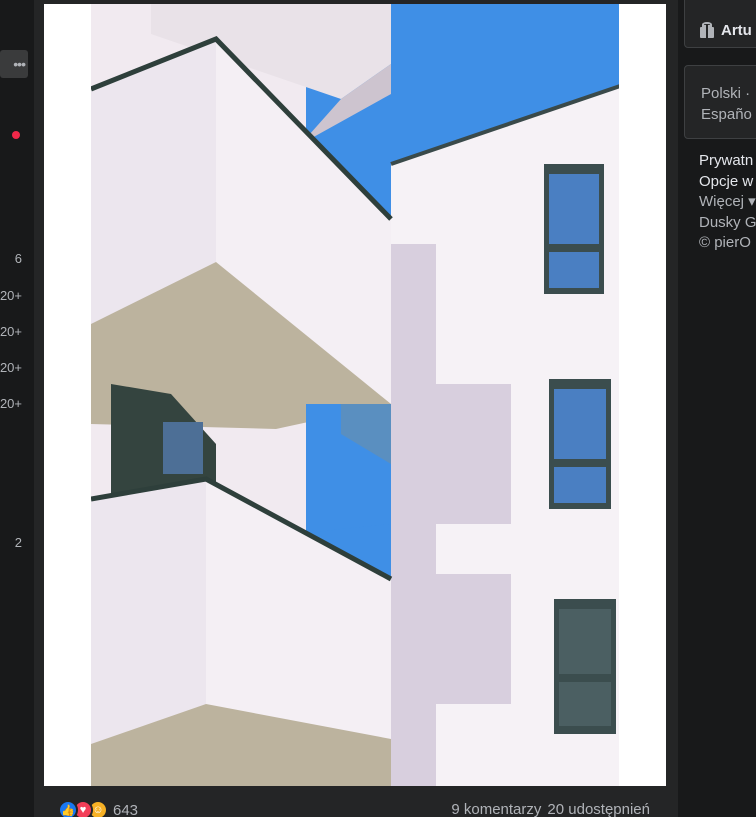 The image size is (756, 817). What do you see at coordinates (727, 182) in the screenshot?
I see `options-link: Opcje w` at bounding box center [727, 182].